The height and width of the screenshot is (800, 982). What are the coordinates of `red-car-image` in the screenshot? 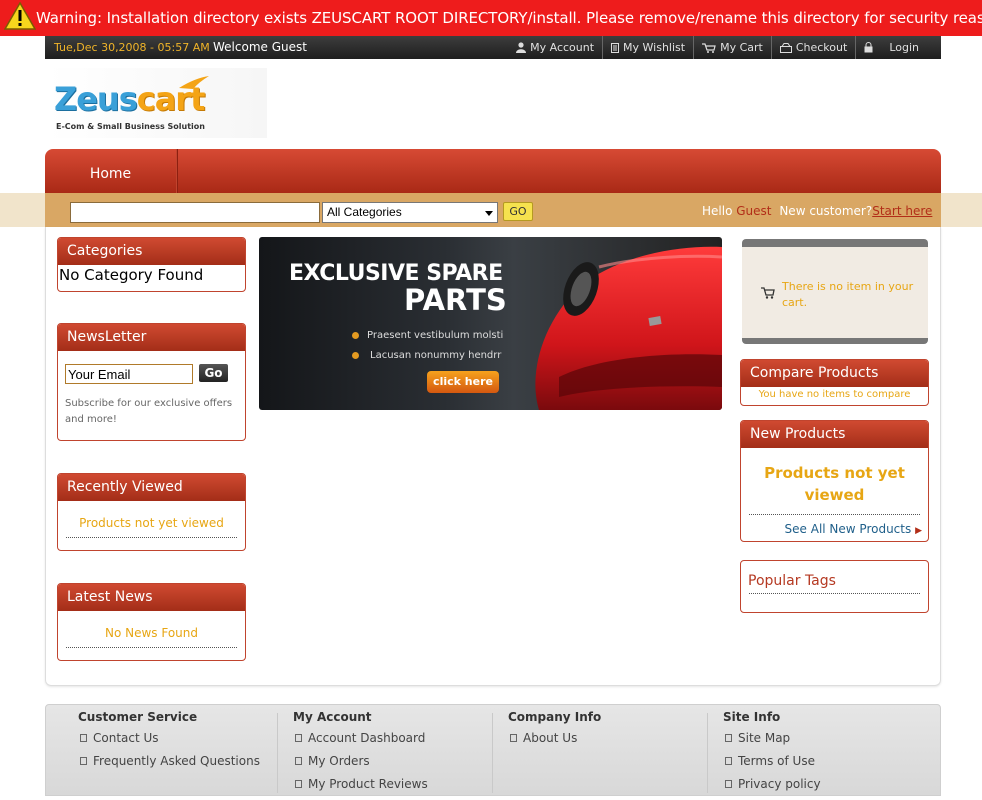 It's located at (628, 328).